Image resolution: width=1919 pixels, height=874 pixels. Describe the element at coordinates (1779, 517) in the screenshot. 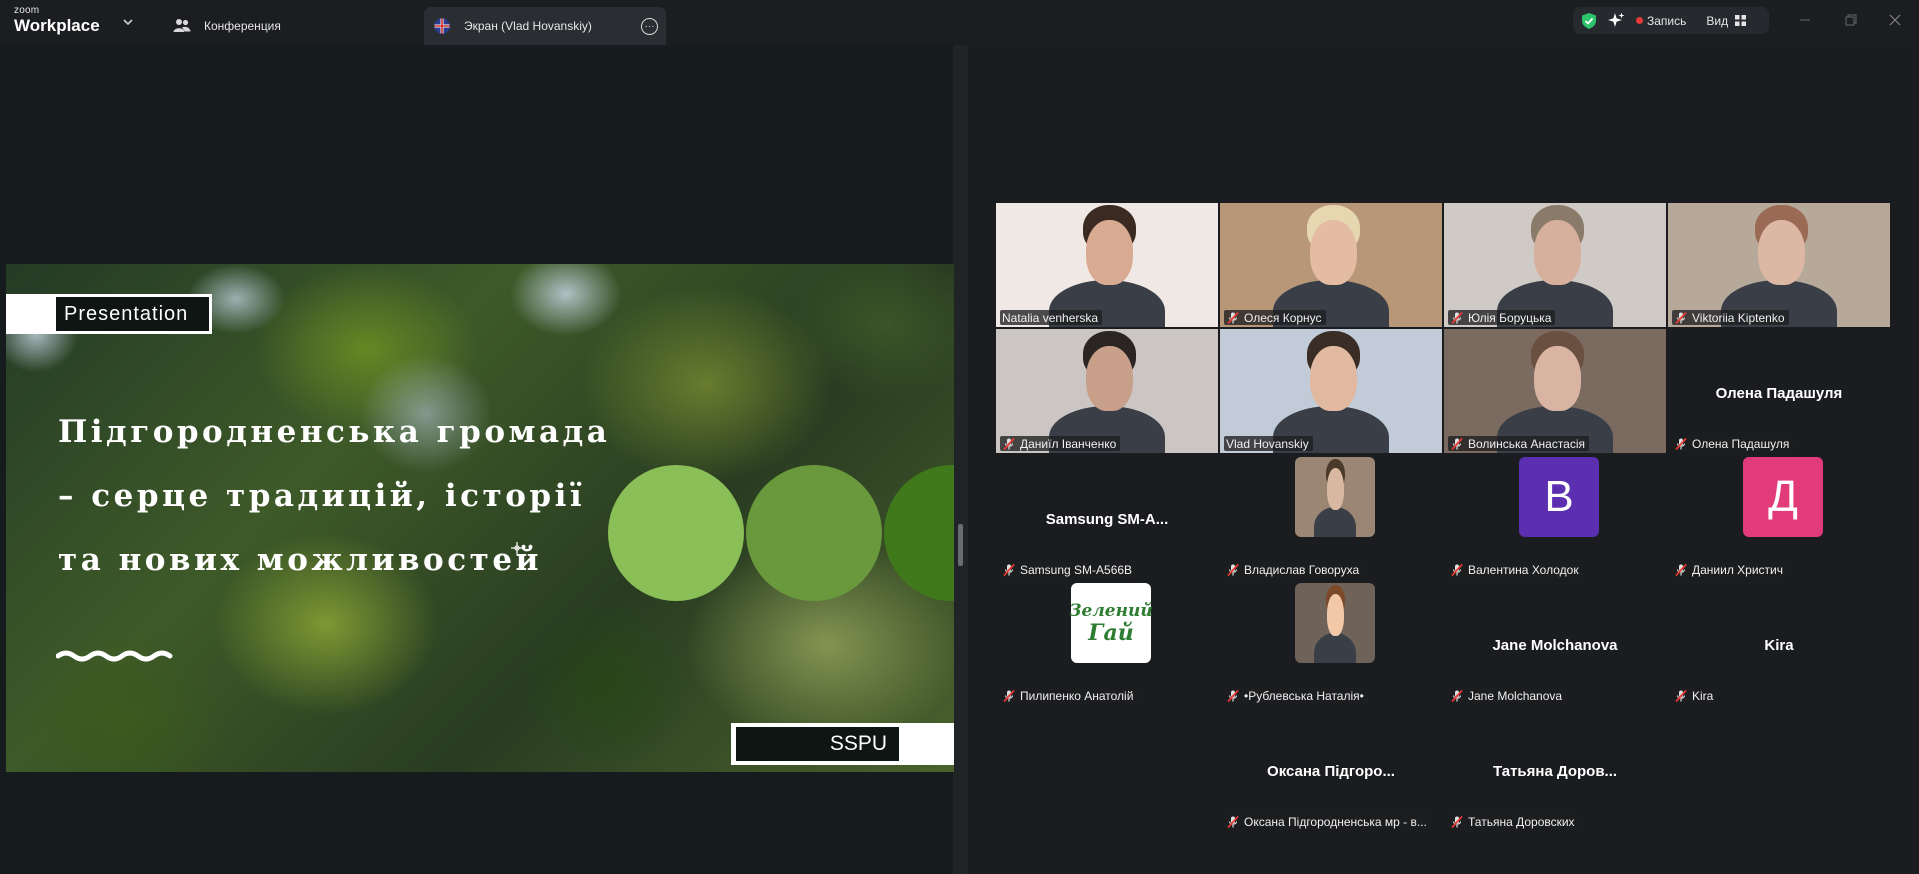

I see `participant-tile: Д Даниил Христич` at that location.